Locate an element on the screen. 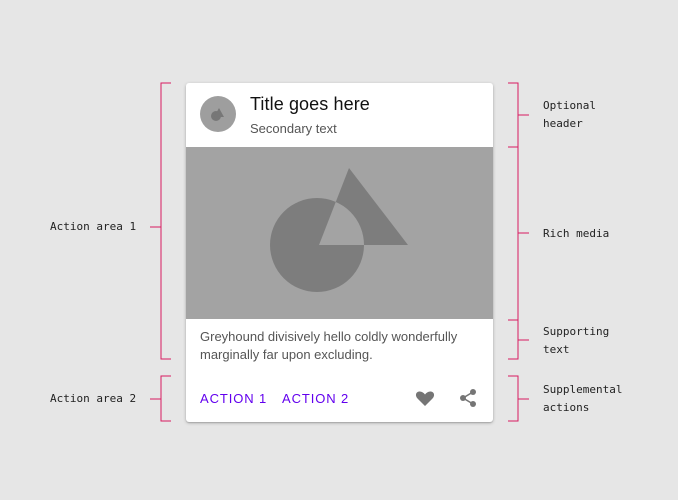 The height and width of the screenshot is (500, 678). media-placeholder-icon is located at coordinates (339, 230).